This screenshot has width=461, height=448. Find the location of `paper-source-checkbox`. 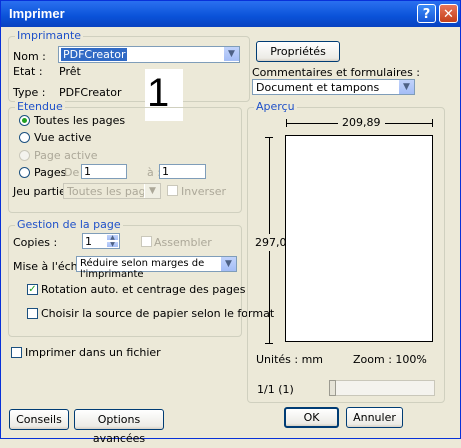

paper-source-checkbox is located at coordinates (32, 313).